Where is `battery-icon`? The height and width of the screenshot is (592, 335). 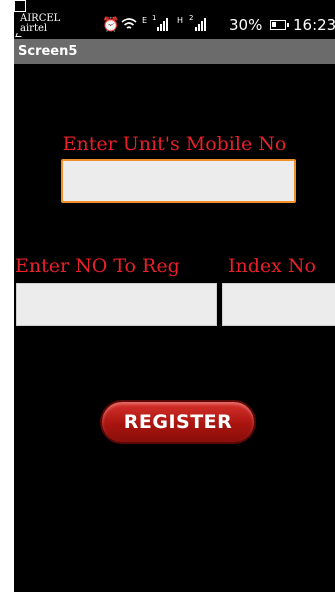
battery-icon is located at coordinates (279, 25).